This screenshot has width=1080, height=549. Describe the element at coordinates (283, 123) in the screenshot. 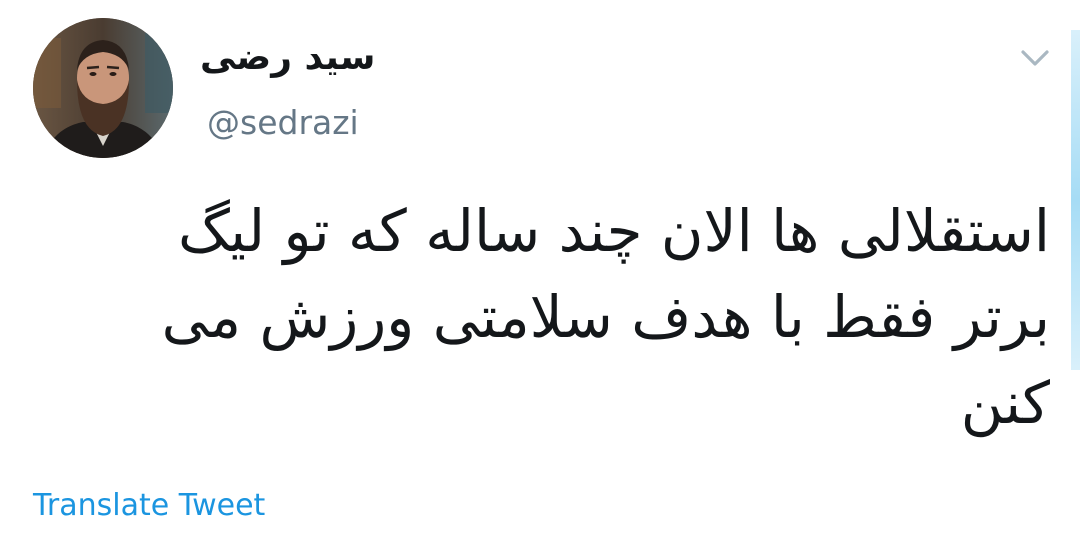

I see `author-handle: @sedrazi` at that location.